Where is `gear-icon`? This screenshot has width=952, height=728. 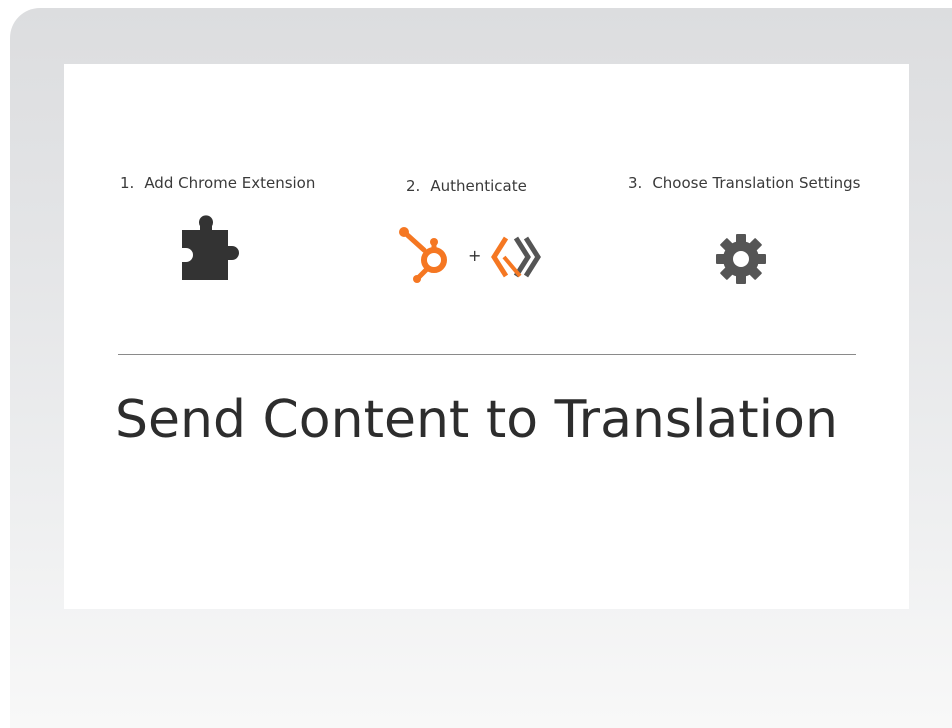
gear-icon is located at coordinates (741, 261).